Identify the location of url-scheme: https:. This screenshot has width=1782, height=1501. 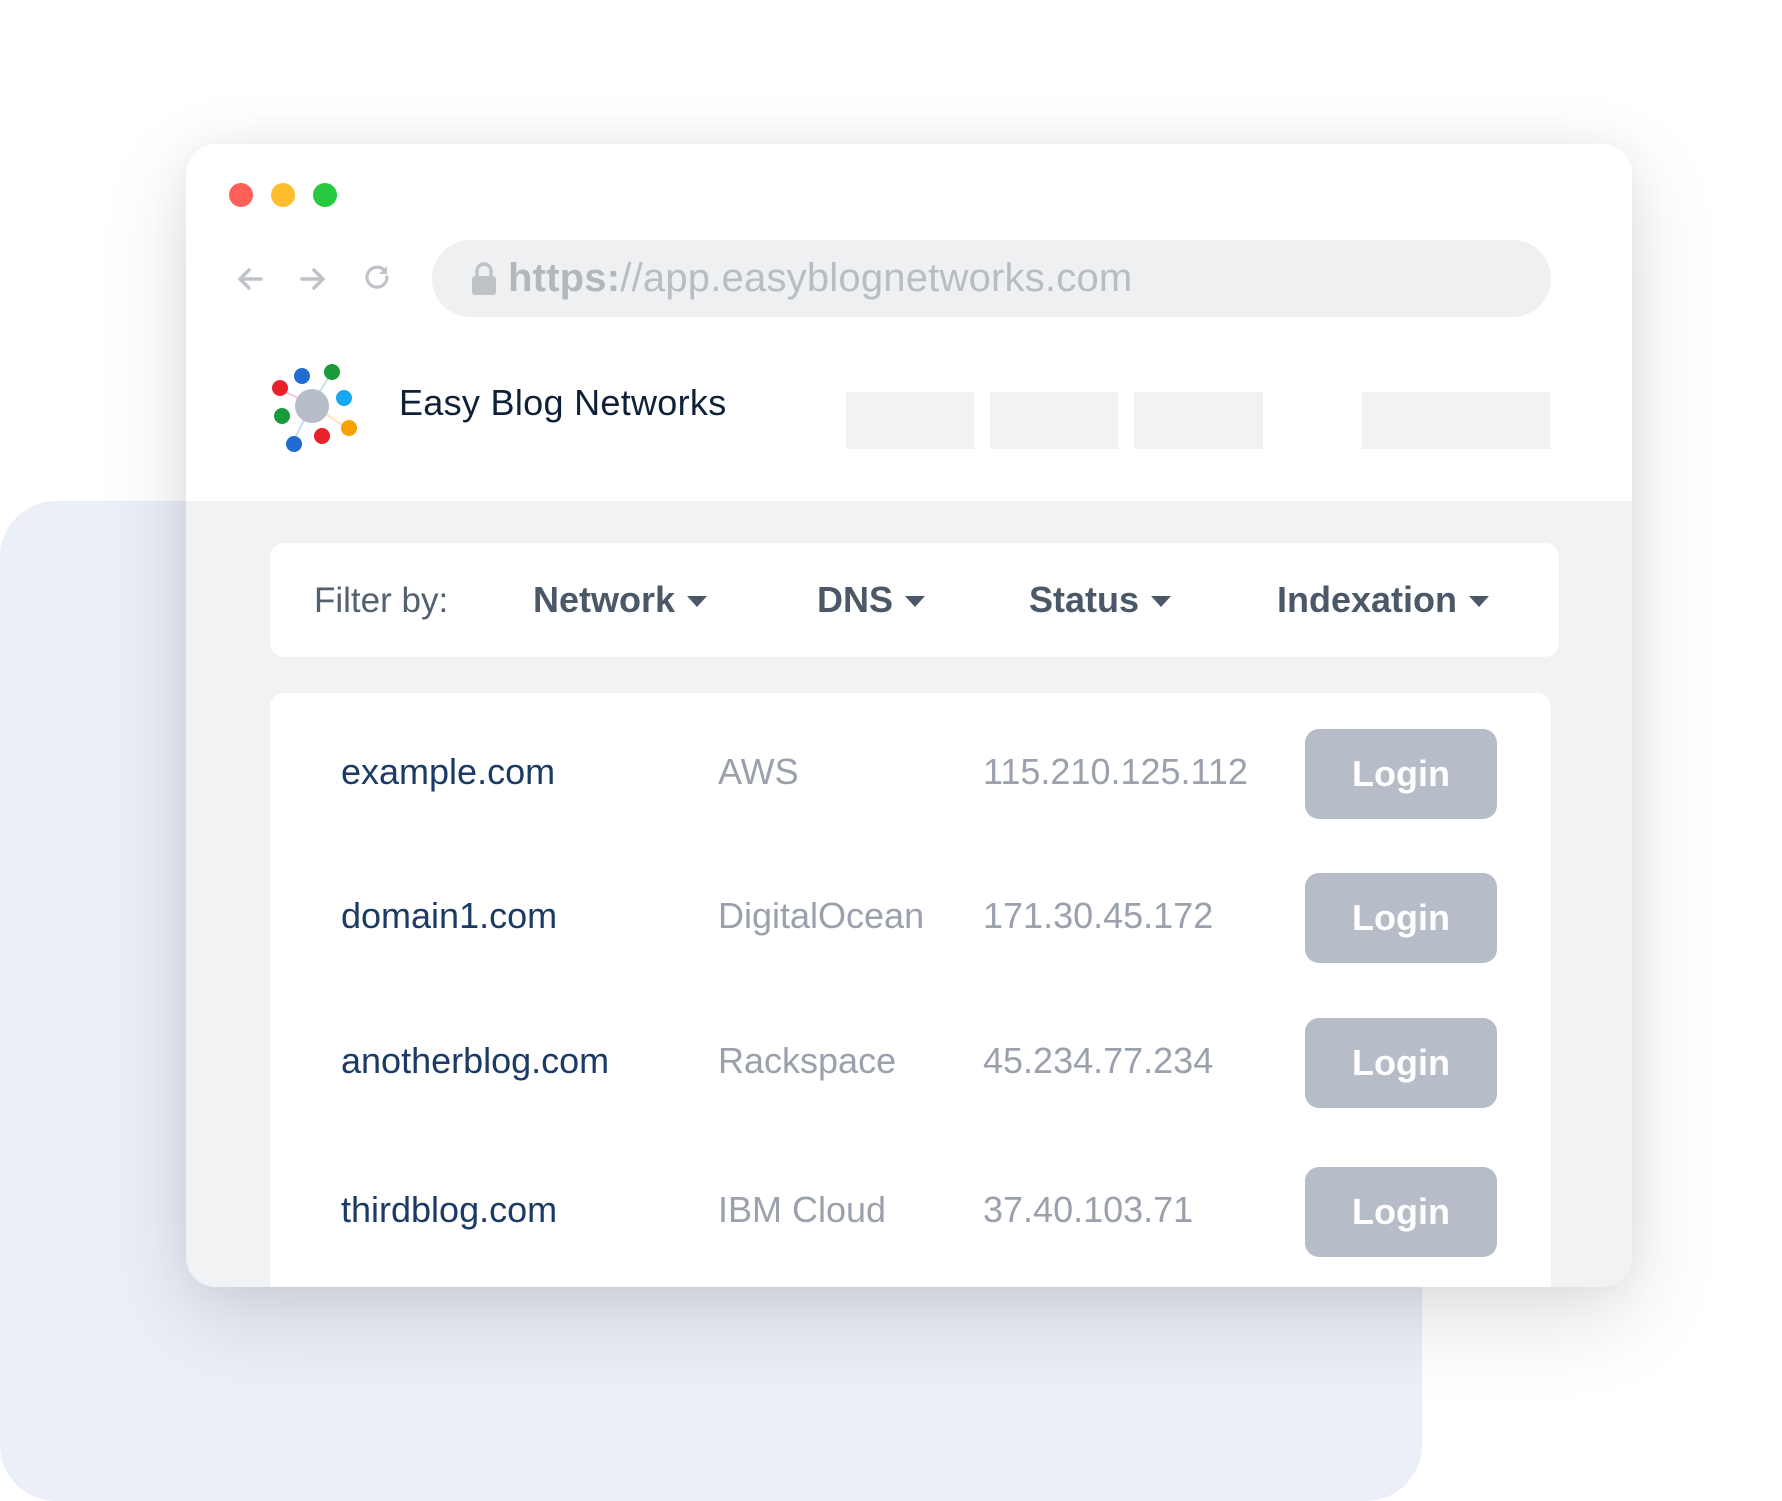
(564, 278).